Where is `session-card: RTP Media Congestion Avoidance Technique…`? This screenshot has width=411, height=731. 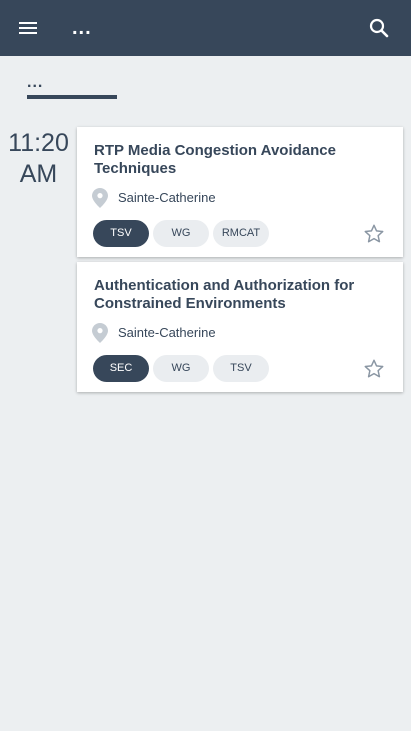 session-card: RTP Media Congestion Avoidance Technique… is located at coordinates (240, 192).